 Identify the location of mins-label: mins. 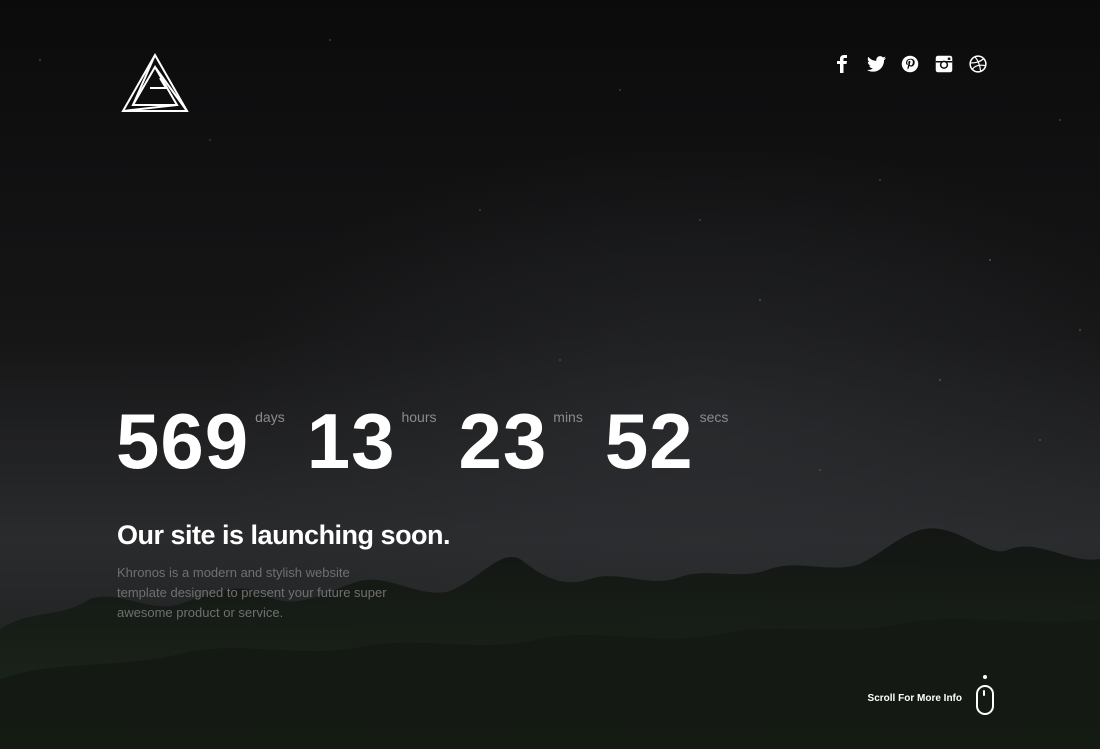
(568, 417).